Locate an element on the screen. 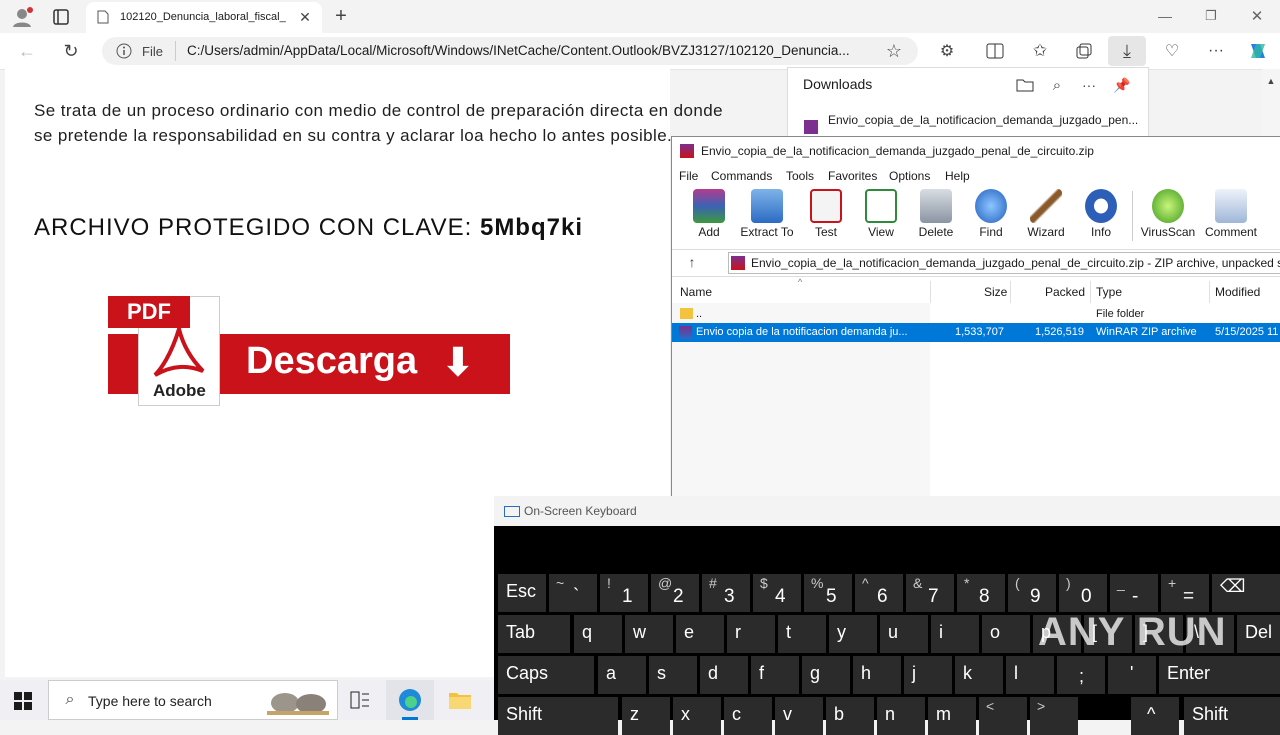 The width and height of the screenshot is (1280, 735). key-g: g is located at coordinates (826, 675).